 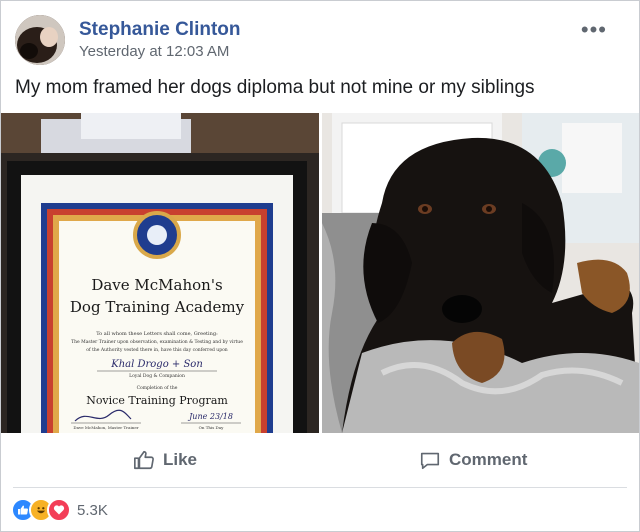 What do you see at coordinates (157, 376) in the screenshot?
I see `diploma-loyal: Loyal Dog & Companion` at bounding box center [157, 376].